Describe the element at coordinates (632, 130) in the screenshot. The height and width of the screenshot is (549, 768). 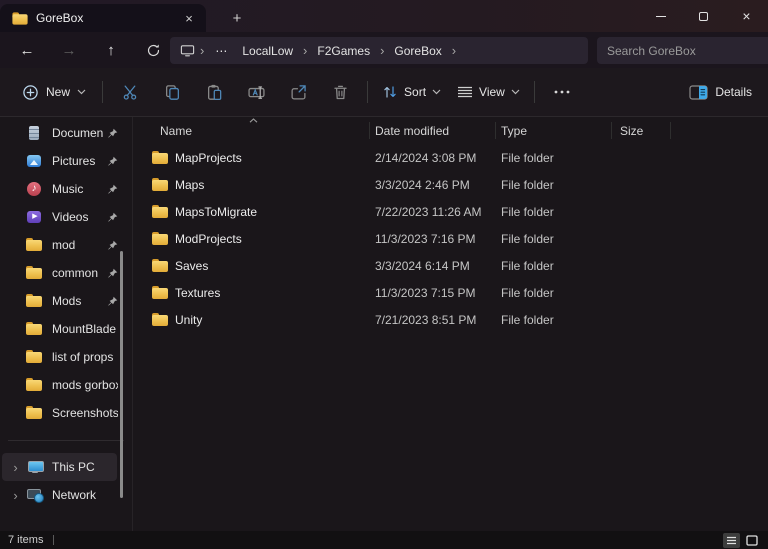
I see `column-header-label: Size` at that location.